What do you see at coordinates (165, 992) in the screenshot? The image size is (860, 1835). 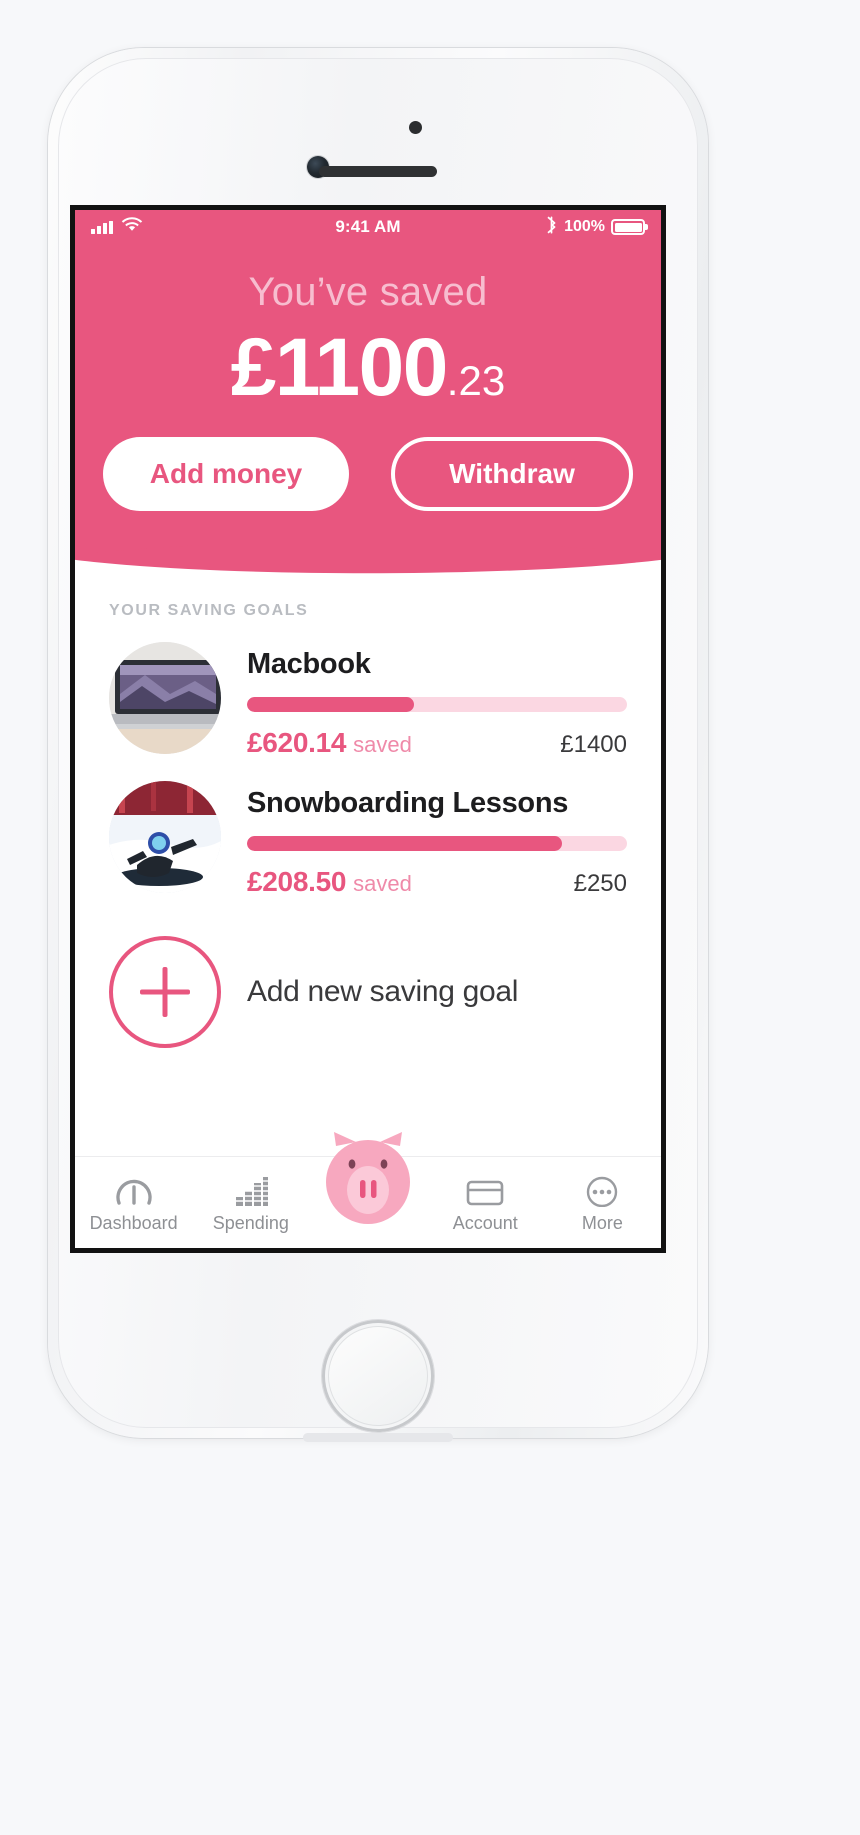 I see `plus-circle-icon` at bounding box center [165, 992].